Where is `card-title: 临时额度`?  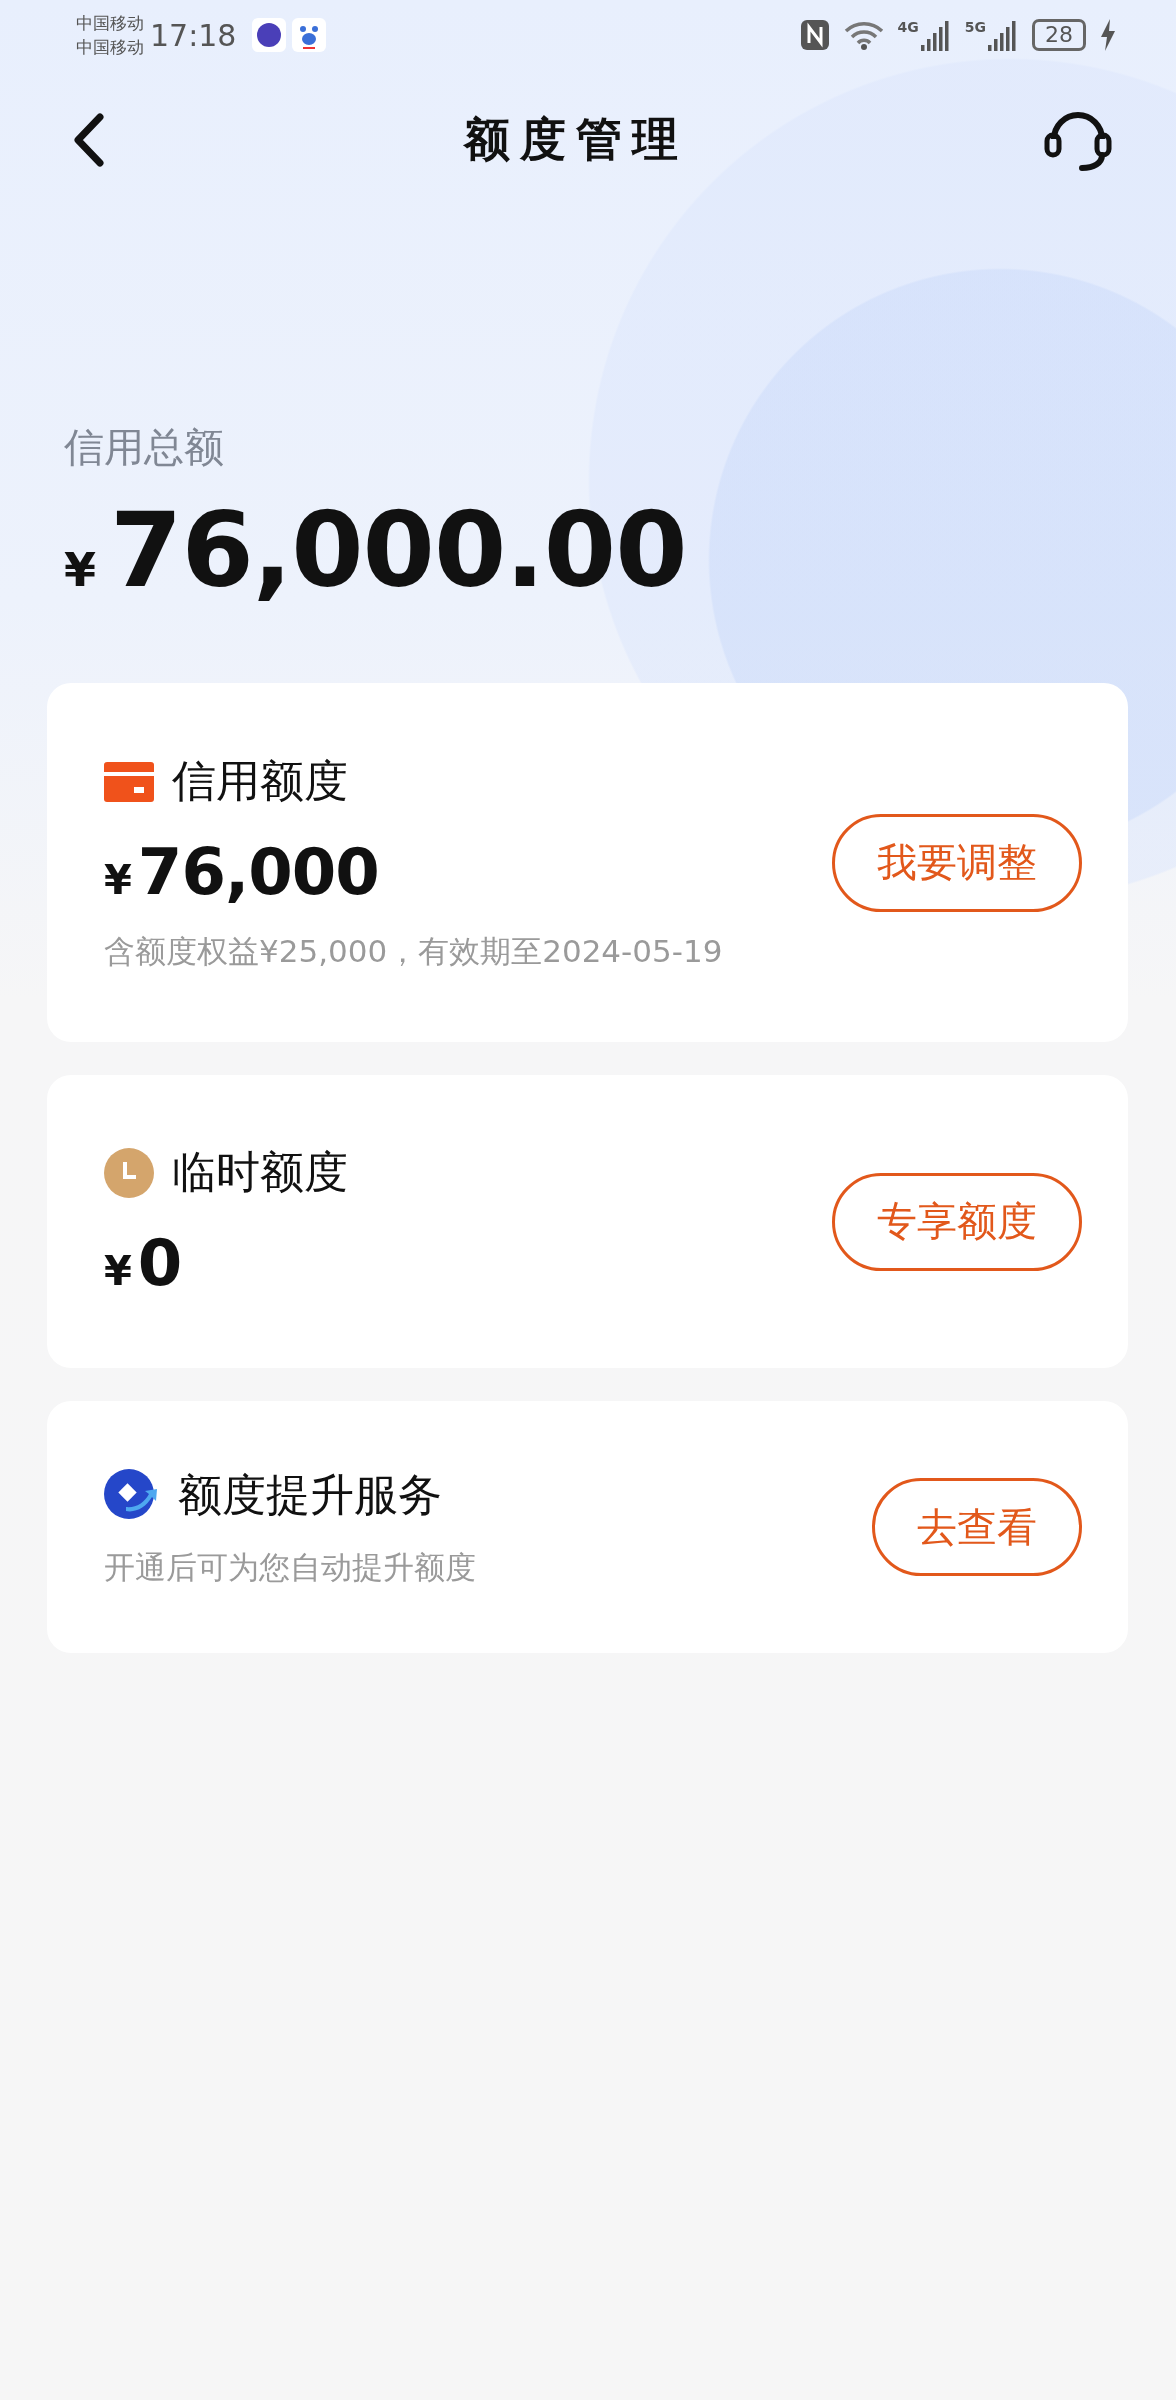 card-title: 临时额度 is located at coordinates (260, 1172).